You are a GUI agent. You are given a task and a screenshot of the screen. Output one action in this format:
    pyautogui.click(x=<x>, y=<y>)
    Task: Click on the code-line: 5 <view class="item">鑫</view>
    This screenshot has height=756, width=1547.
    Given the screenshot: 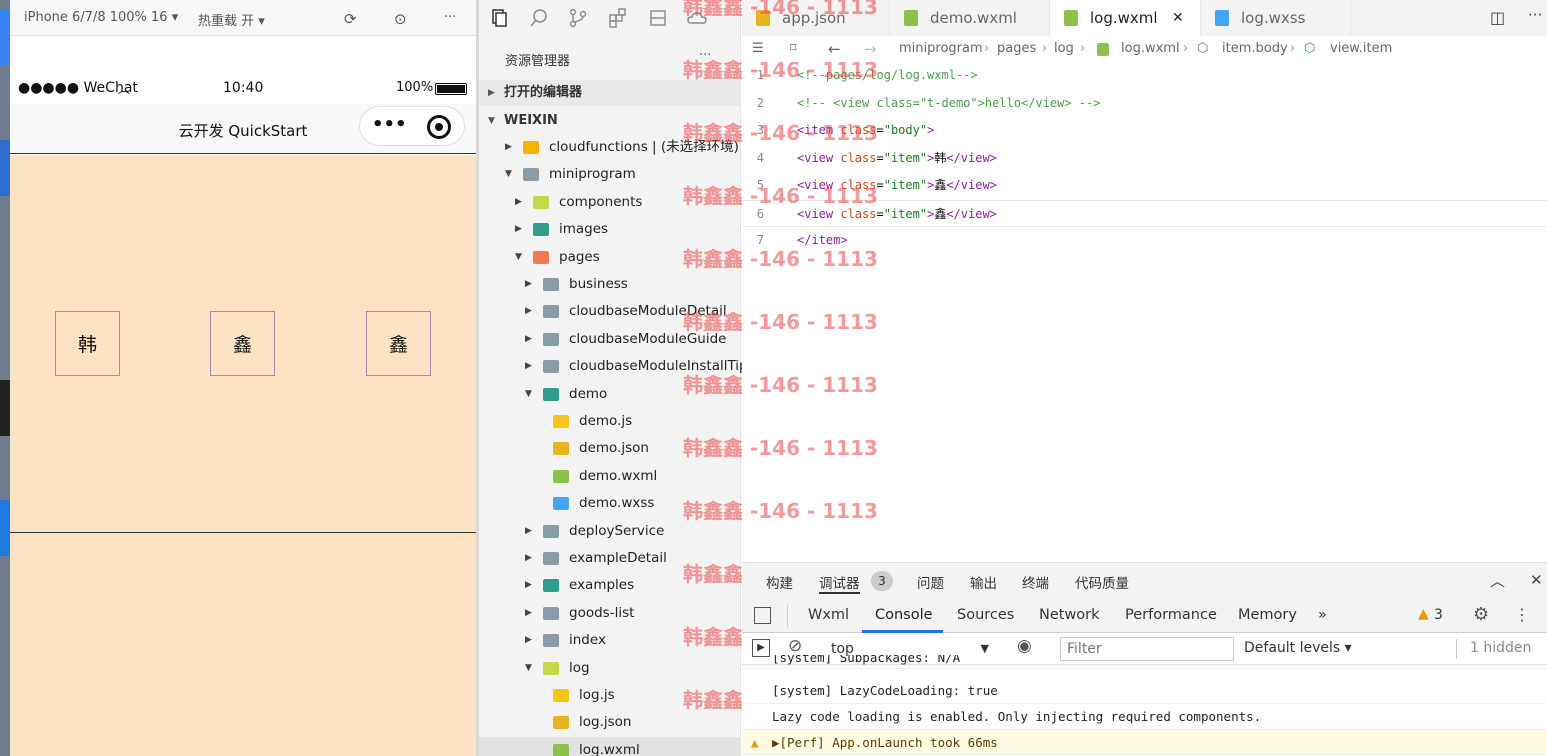 What is the action you would take?
    pyautogui.click(x=1144, y=185)
    